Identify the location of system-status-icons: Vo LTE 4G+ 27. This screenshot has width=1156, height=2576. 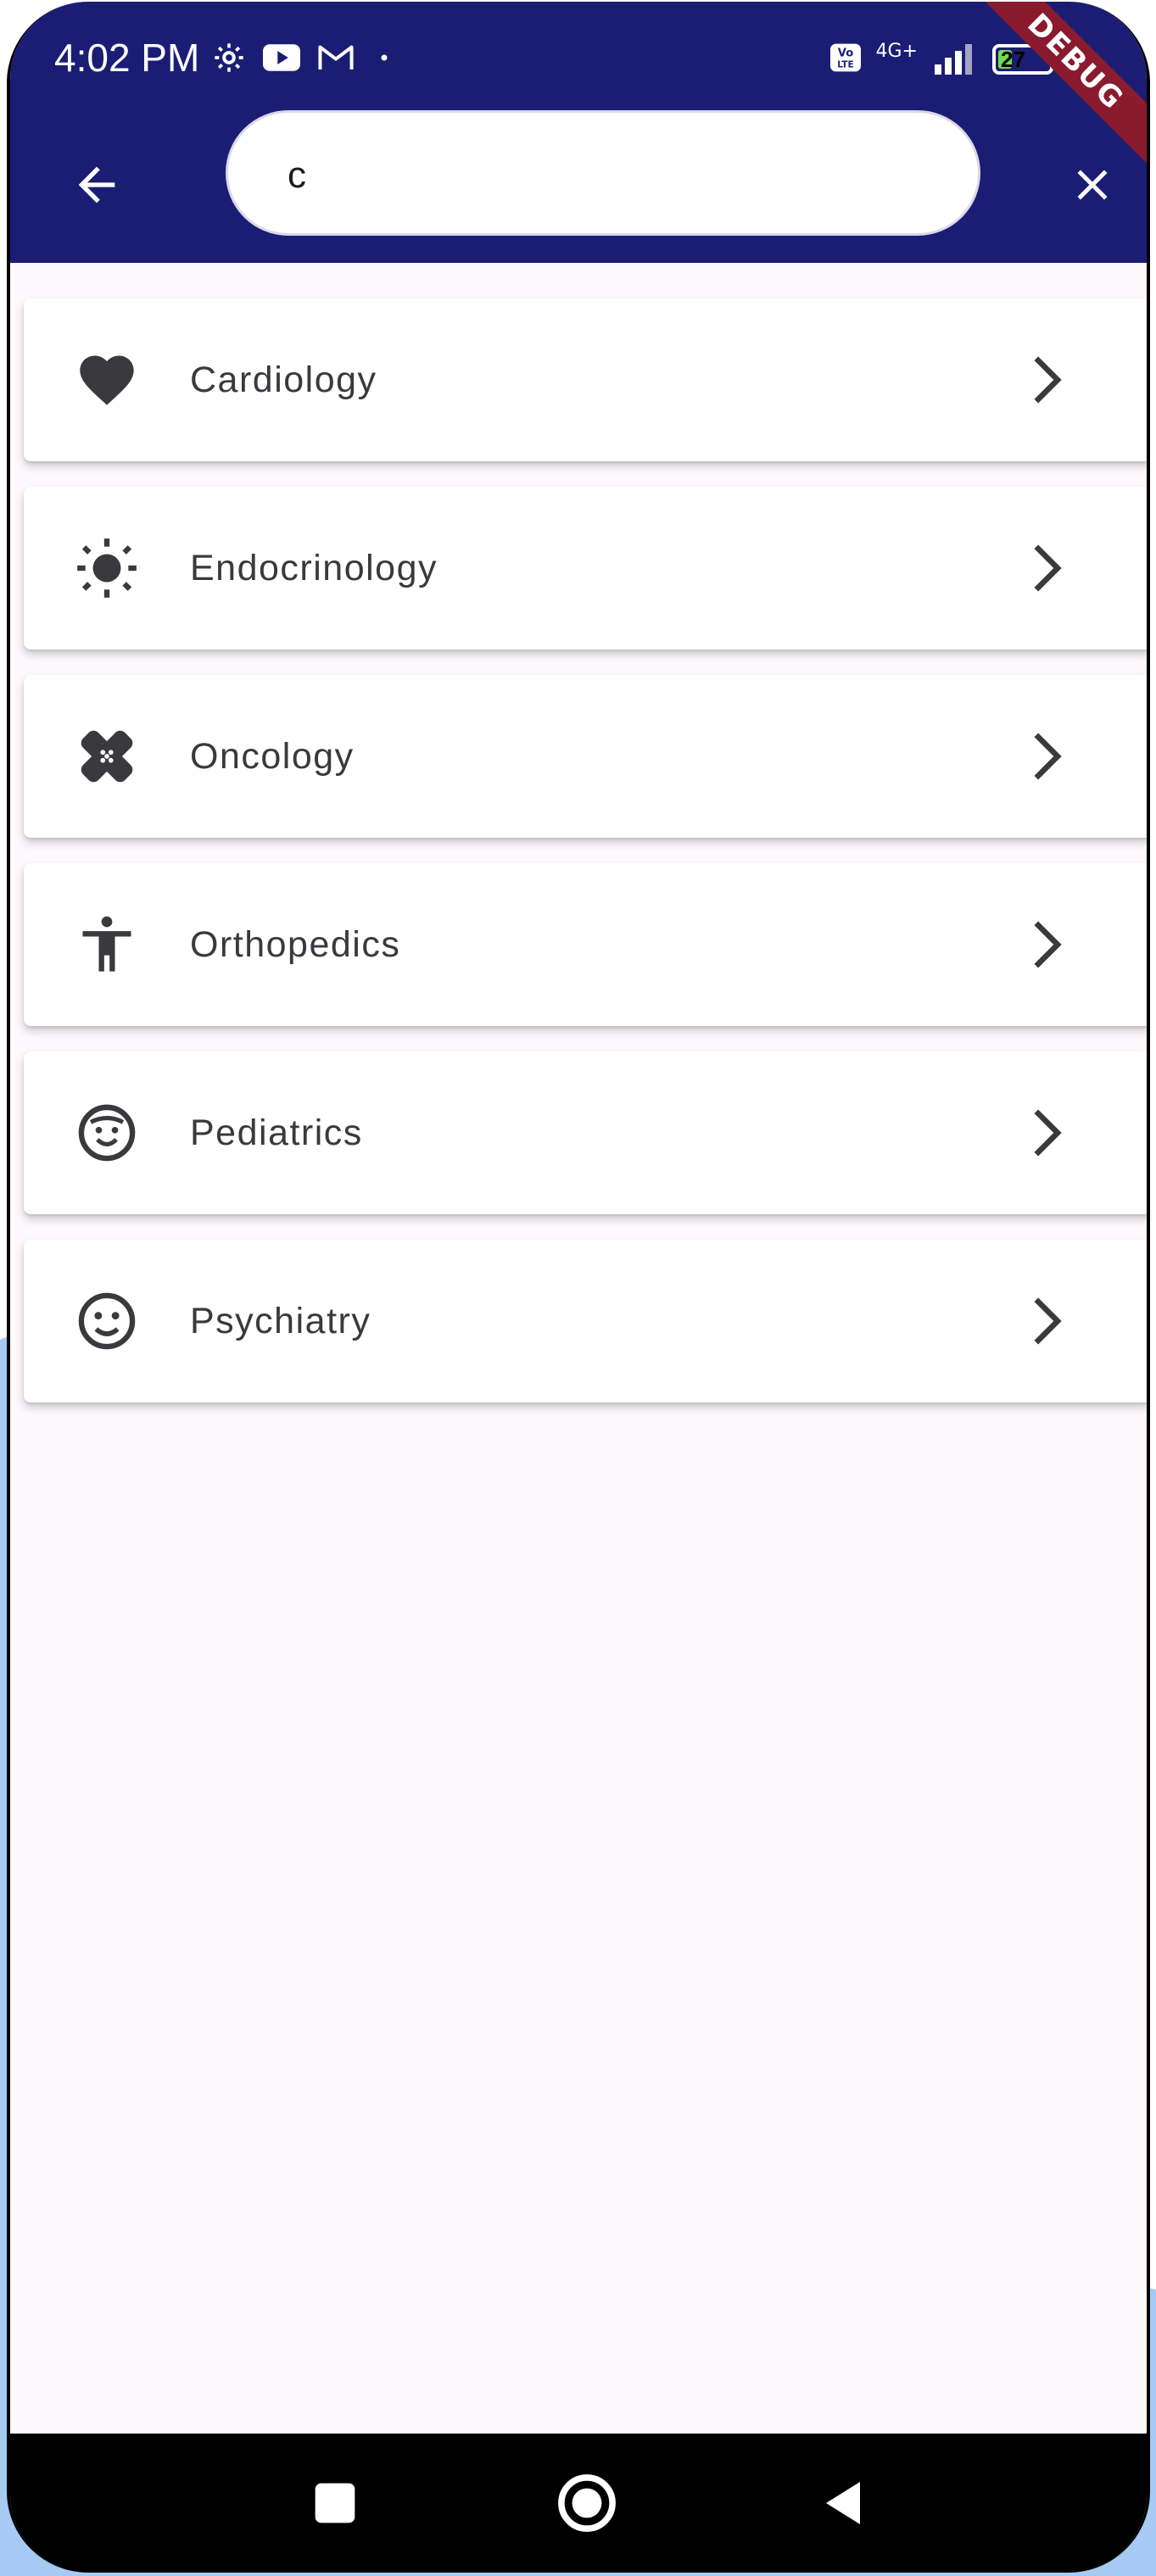
(941, 60).